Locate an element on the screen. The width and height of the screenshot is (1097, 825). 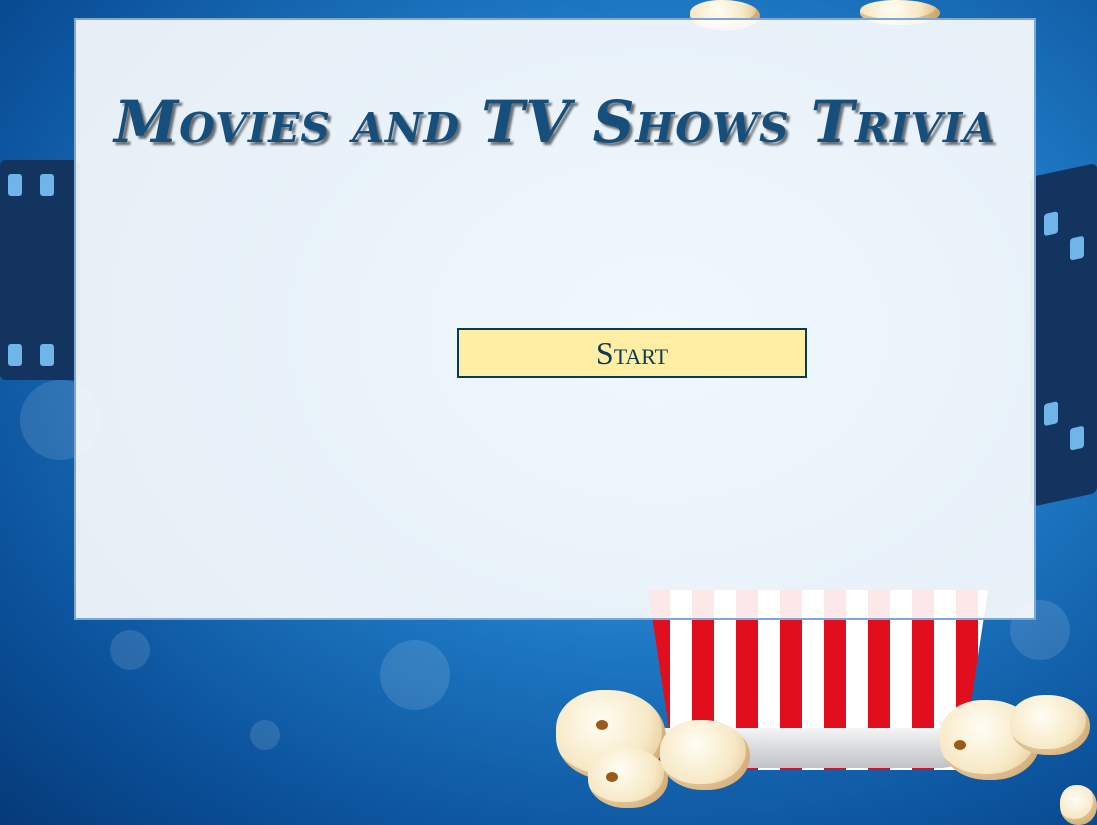
page-title: Movies and TV Shows Trivia is located at coordinates (555, 122).